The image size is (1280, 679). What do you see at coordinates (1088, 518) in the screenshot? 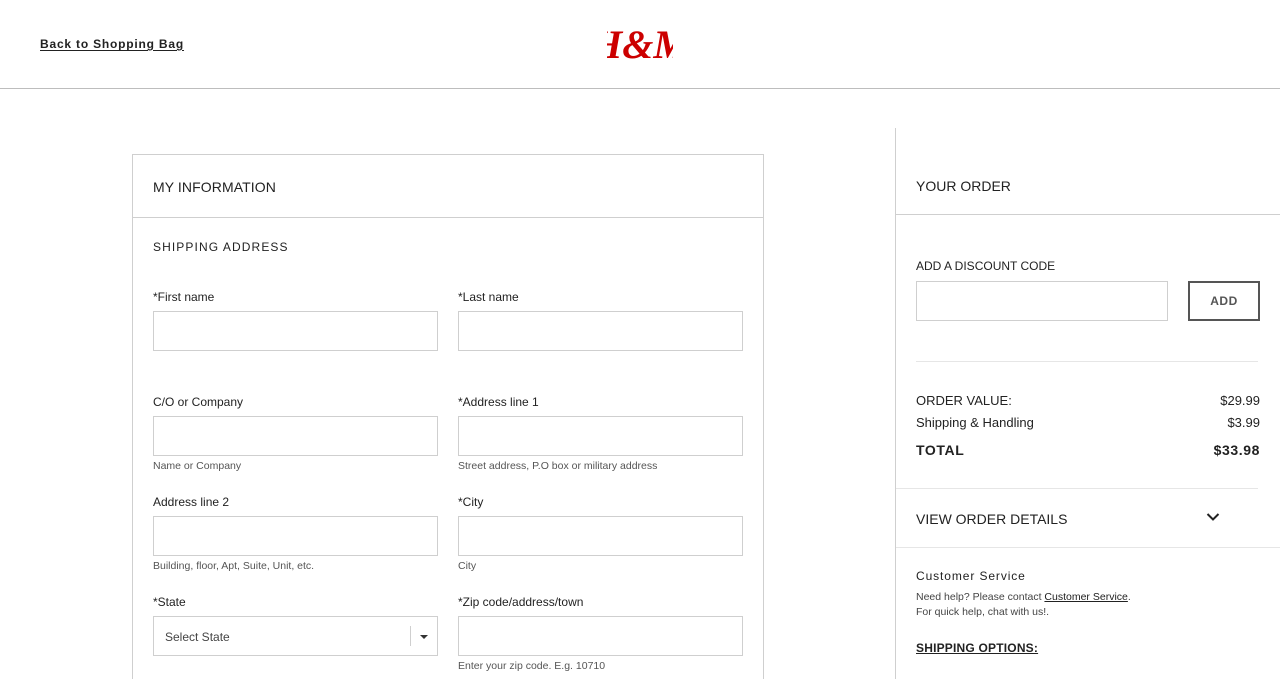
I see `view-order-details-toggle: VIEW ORDER DETAILS` at bounding box center [1088, 518].